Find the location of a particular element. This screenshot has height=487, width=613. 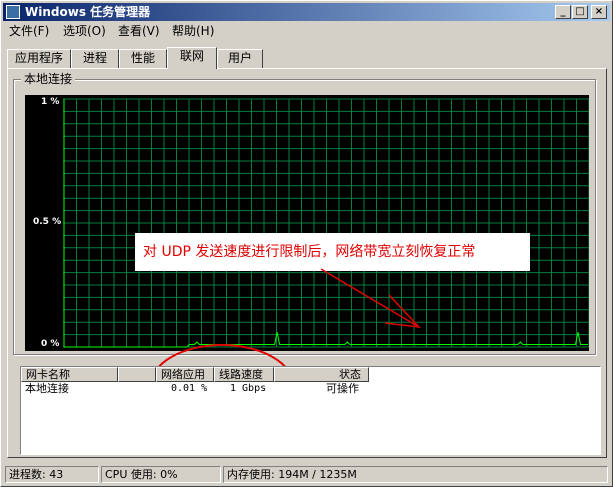

annotation-text: 对 UDP 发送速度进行限制后，网络带宽立刻恢复正常 is located at coordinates (309, 252).